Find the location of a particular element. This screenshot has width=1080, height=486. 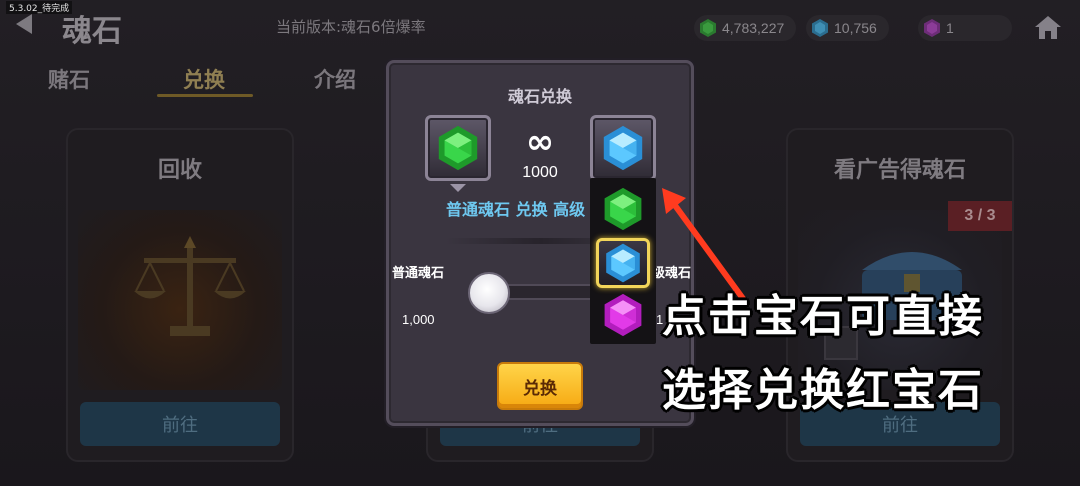

card-recycle: 回收 前往 is located at coordinates (180, 295).